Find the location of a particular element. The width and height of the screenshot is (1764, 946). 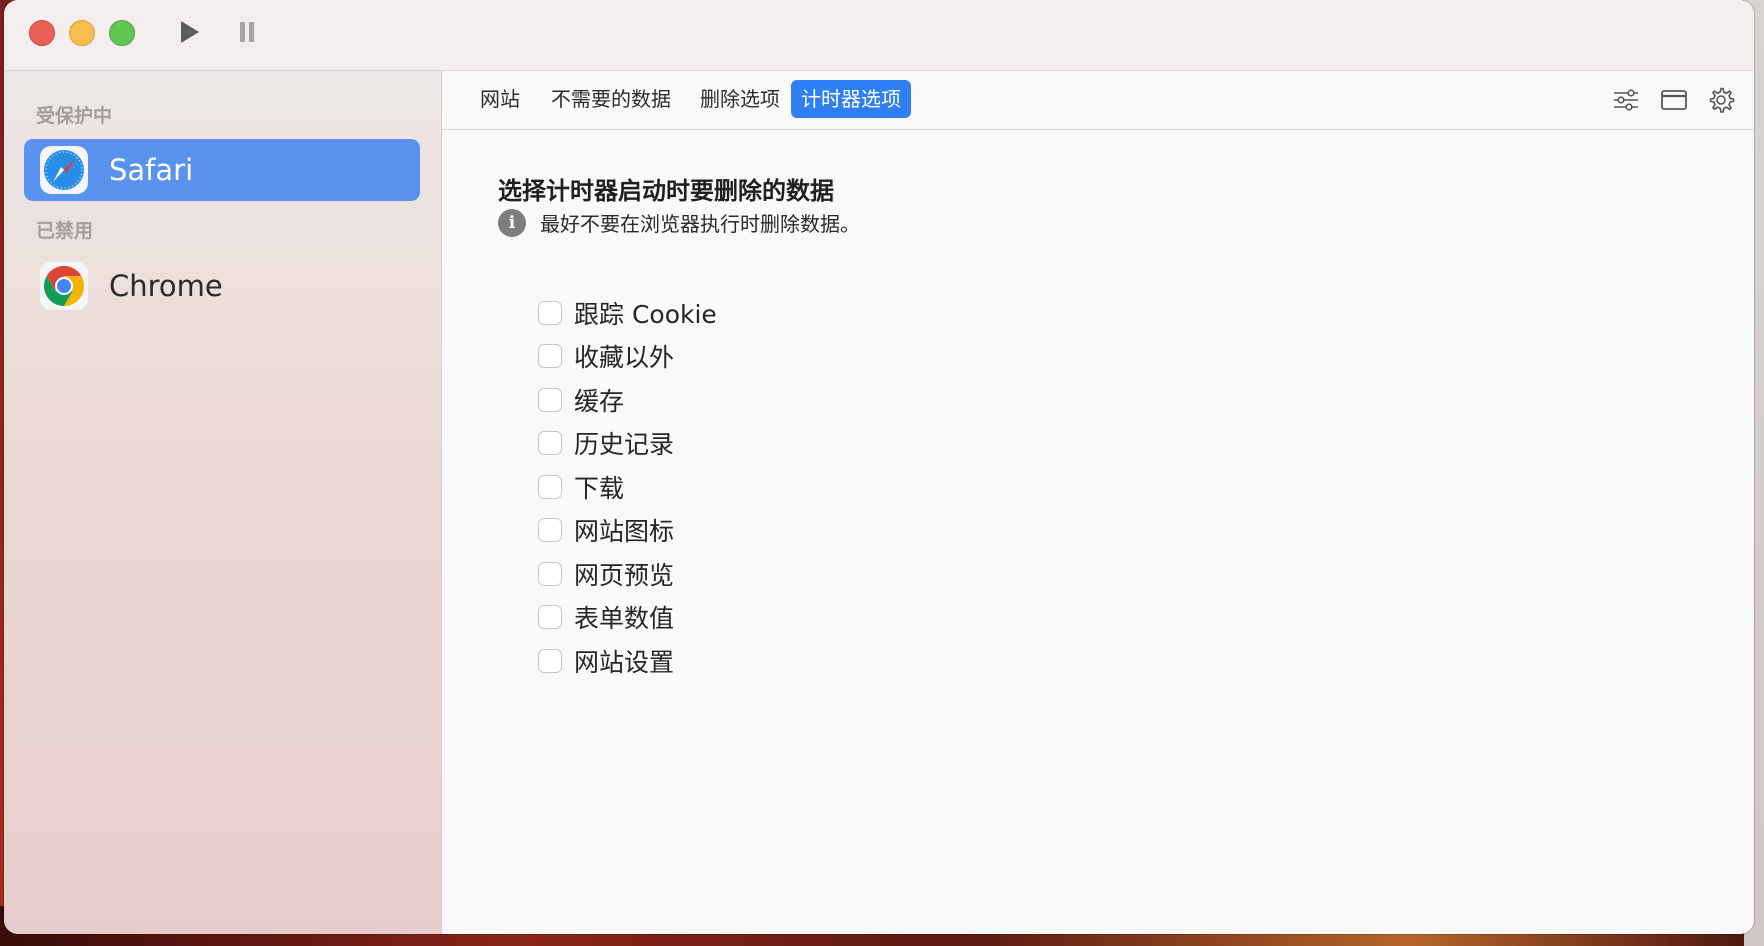

option-label: 表单数值 is located at coordinates (624, 619).